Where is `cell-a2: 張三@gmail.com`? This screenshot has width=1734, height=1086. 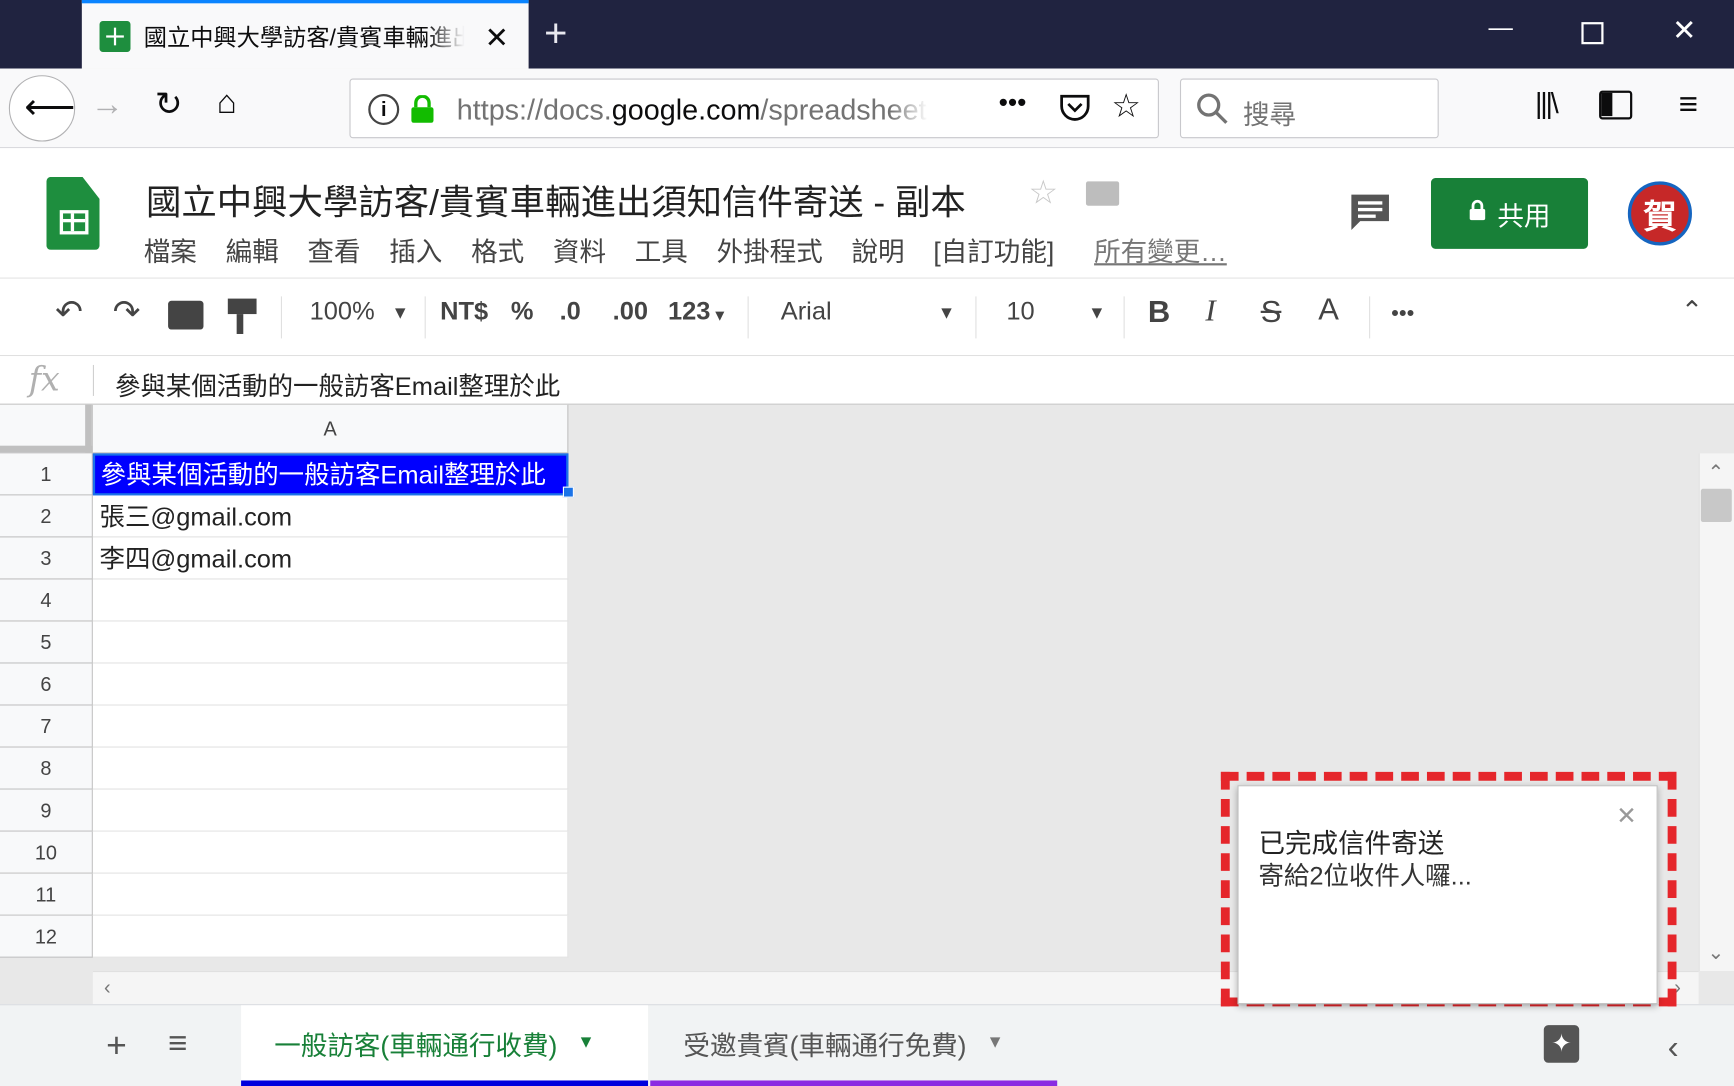 cell-a2: 張三@gmail.com is located at coordinates (330, 516).